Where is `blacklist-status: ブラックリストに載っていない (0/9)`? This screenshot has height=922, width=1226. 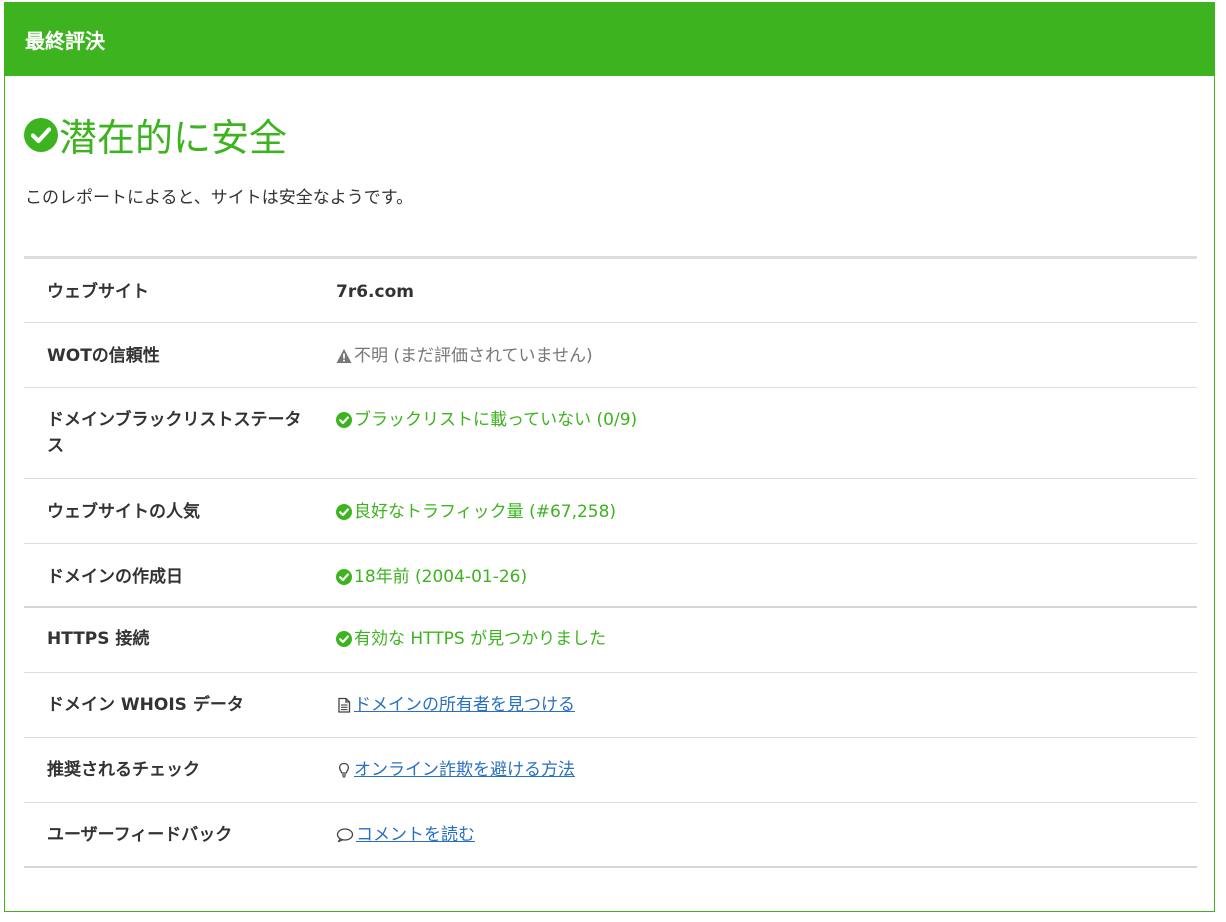 blacklist-status: ブラックリストに載っていない (0/9) is located at coordinates (496, 420).